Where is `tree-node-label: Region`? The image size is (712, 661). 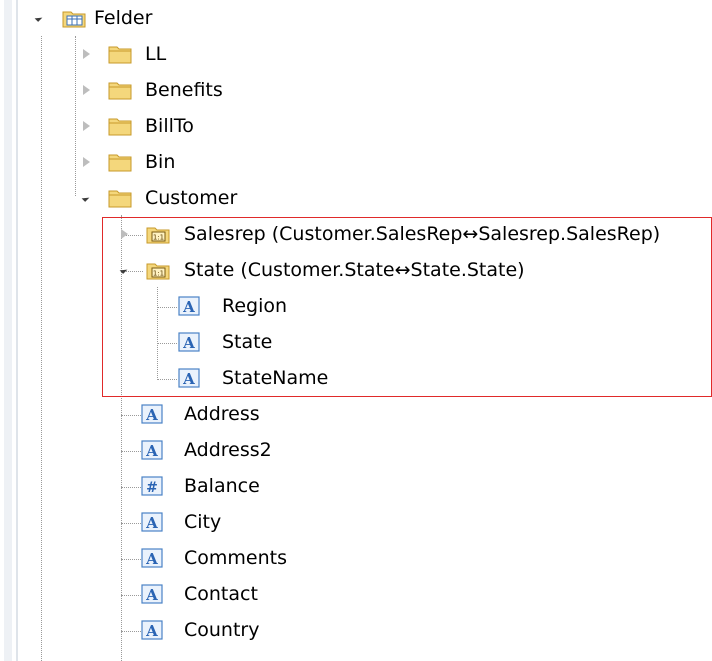 tree-node-label: Region is located at coordinates (255, 306).